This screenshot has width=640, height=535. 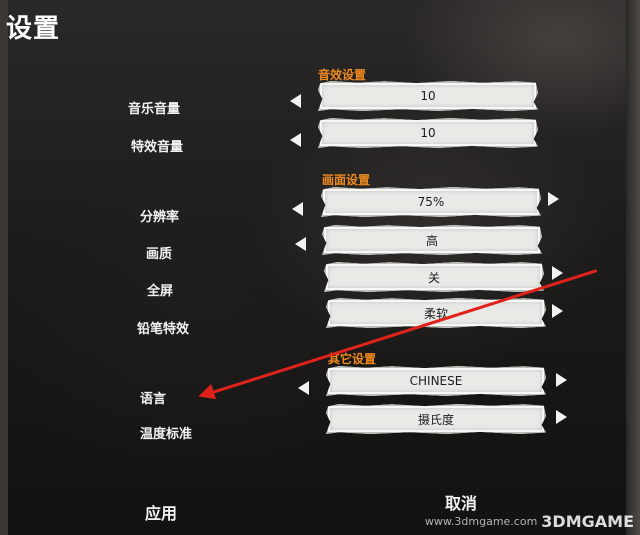 What do you see at coordinates (346, 180) in the screenshot?
I see `section-video-header: 画面设置` at bounding box center [346, 180].